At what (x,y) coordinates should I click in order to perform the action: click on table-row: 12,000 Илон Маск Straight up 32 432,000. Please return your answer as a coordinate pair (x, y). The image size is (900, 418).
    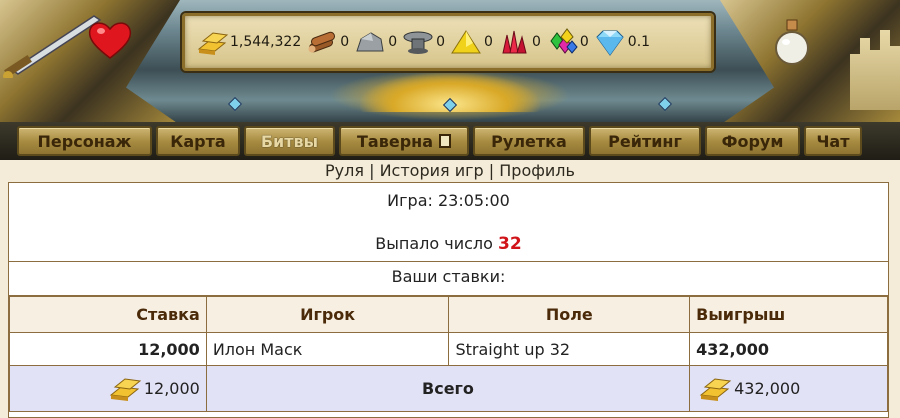
    Looking at the image, I should click on (448, 349).